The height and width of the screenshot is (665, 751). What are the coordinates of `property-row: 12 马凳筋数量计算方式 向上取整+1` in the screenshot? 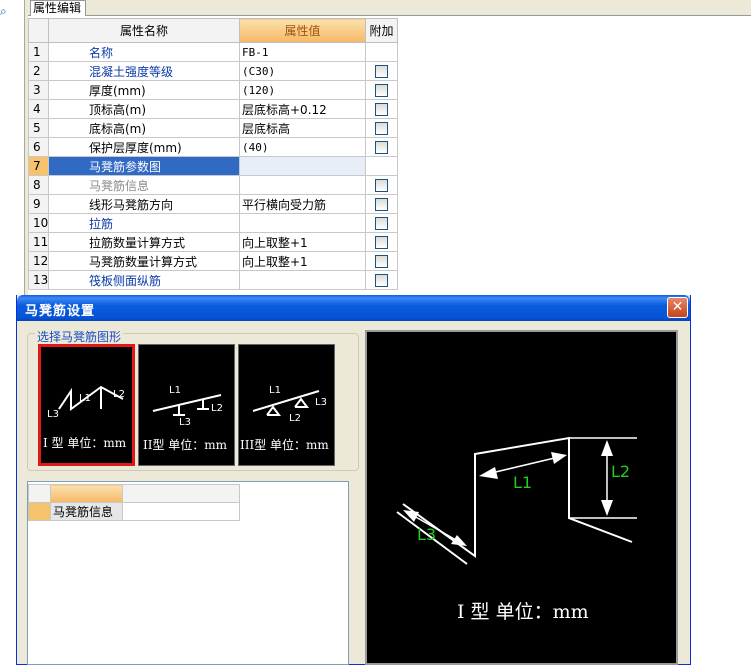 It's located at (213, 261).